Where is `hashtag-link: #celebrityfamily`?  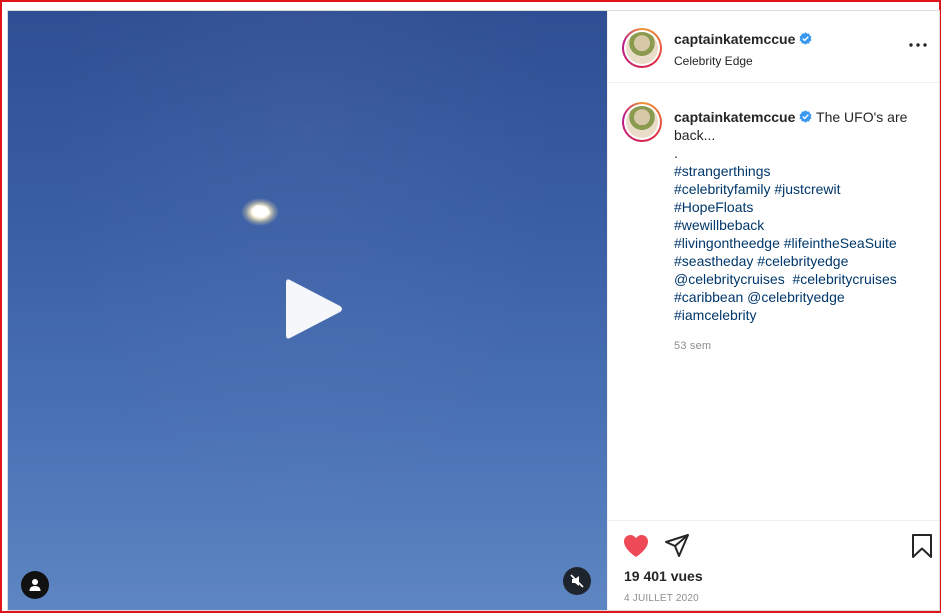 hashtag-link: #celebrityfamily is located at coordinates (722, 189).